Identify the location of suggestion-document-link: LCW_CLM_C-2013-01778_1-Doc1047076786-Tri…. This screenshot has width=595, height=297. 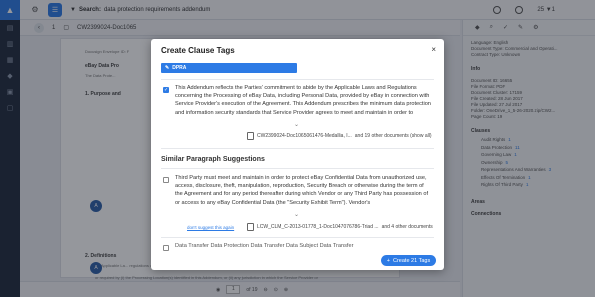
(340, 227).